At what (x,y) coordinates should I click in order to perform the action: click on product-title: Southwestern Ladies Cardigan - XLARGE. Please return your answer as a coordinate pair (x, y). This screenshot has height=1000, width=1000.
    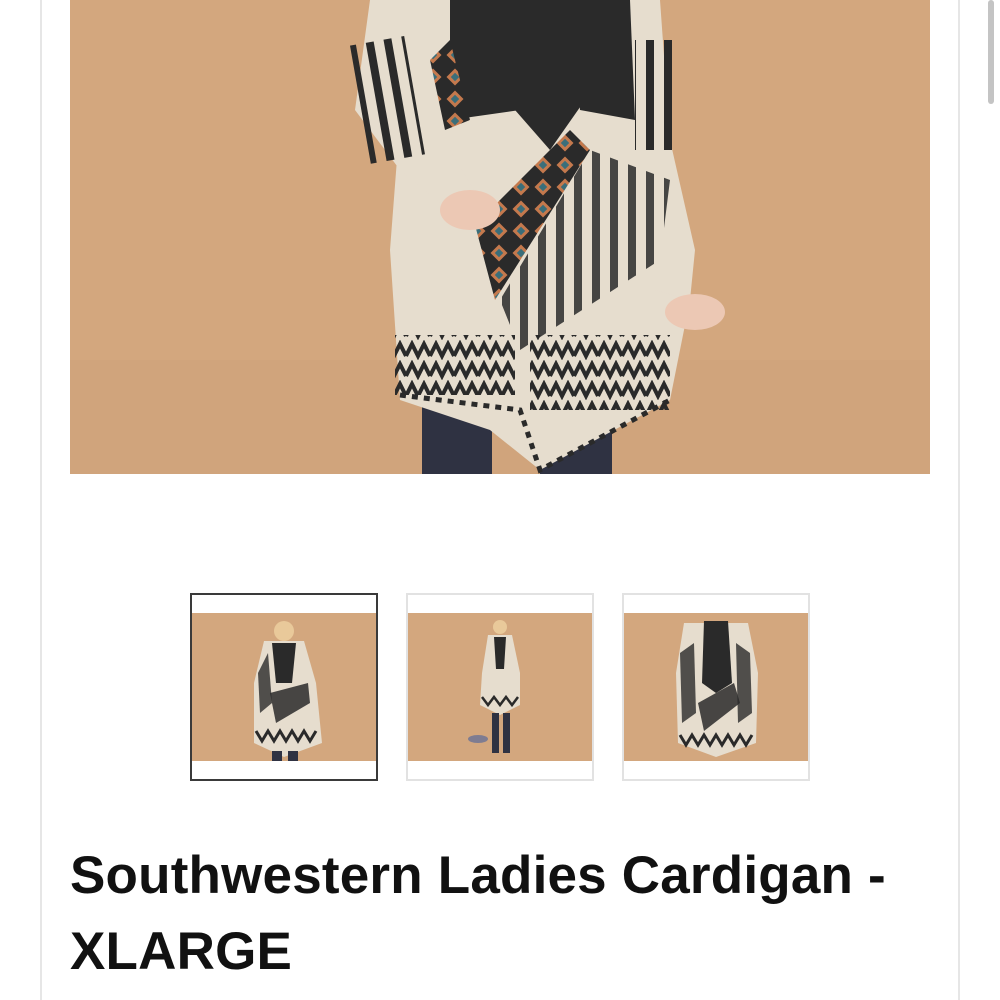
    Looking at the image, I should click on (478, 913).